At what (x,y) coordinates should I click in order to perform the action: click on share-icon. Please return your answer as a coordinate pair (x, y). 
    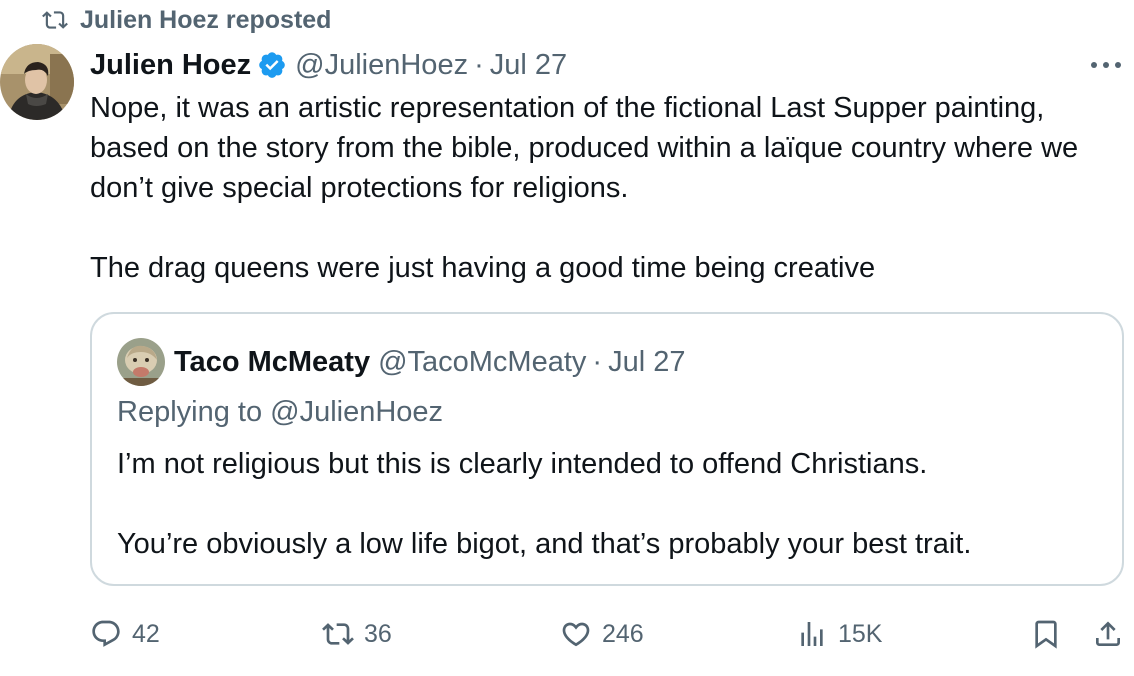
    Looking at the image, I should click on (1108, 634).